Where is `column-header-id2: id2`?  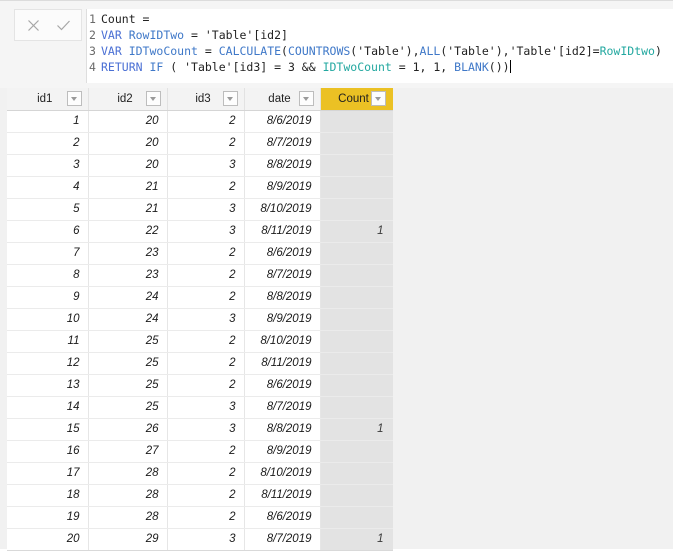 column-header-id2: id2 is located at coordinates (128, 99).